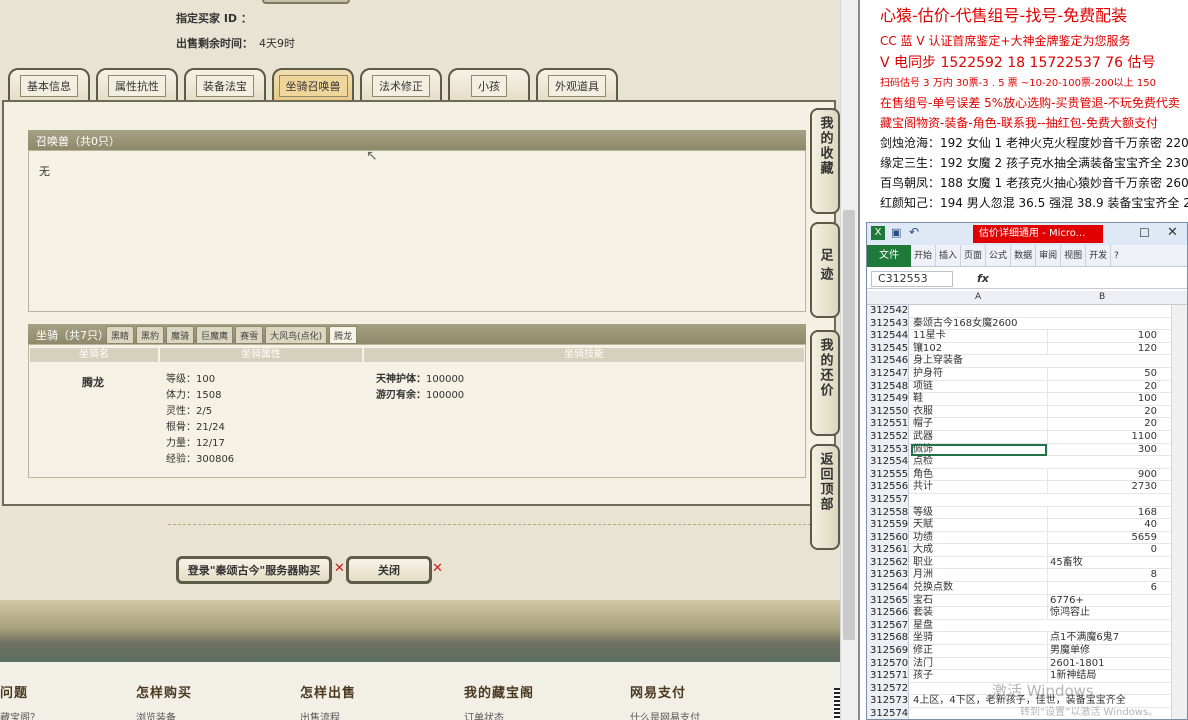 This screenshot has height=720, width=1188. I want to click on cell-b: 2730, so click(1103, 487).